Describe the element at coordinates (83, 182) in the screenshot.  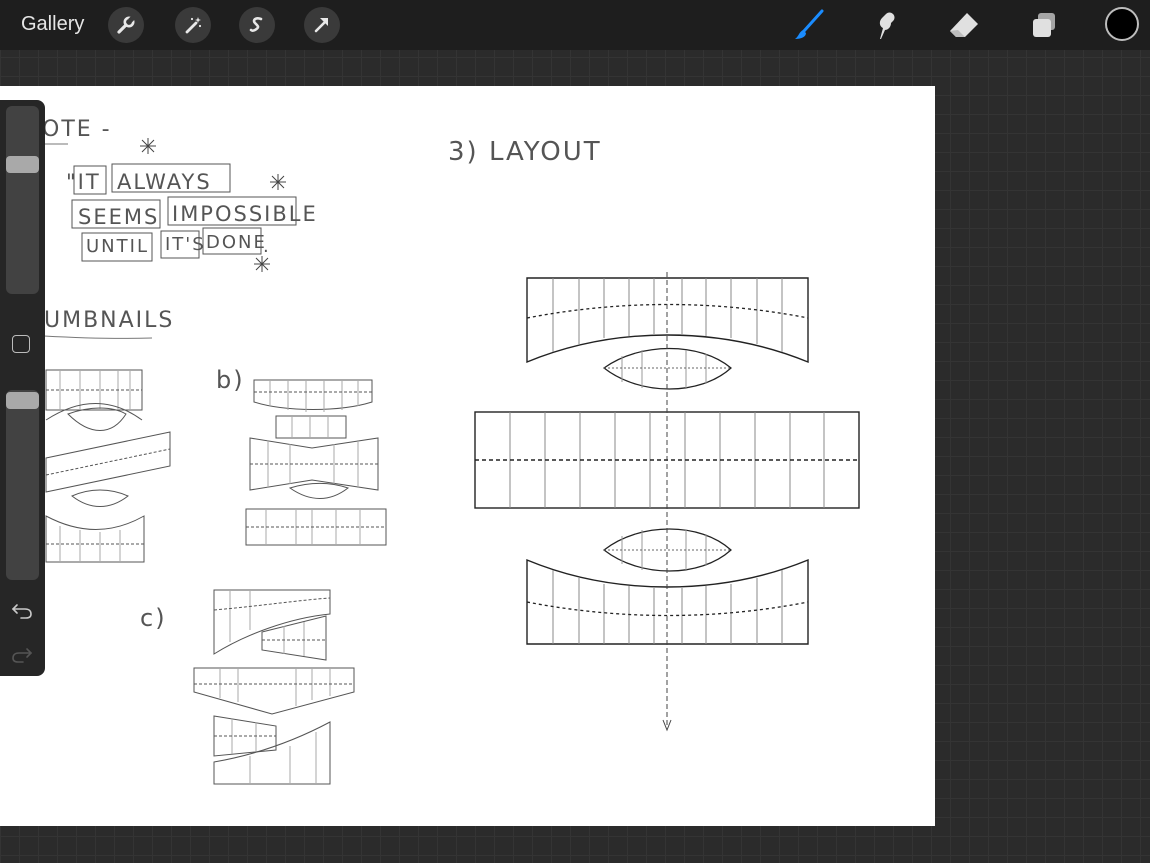
I see `quote-word-1: "IT` at that location.